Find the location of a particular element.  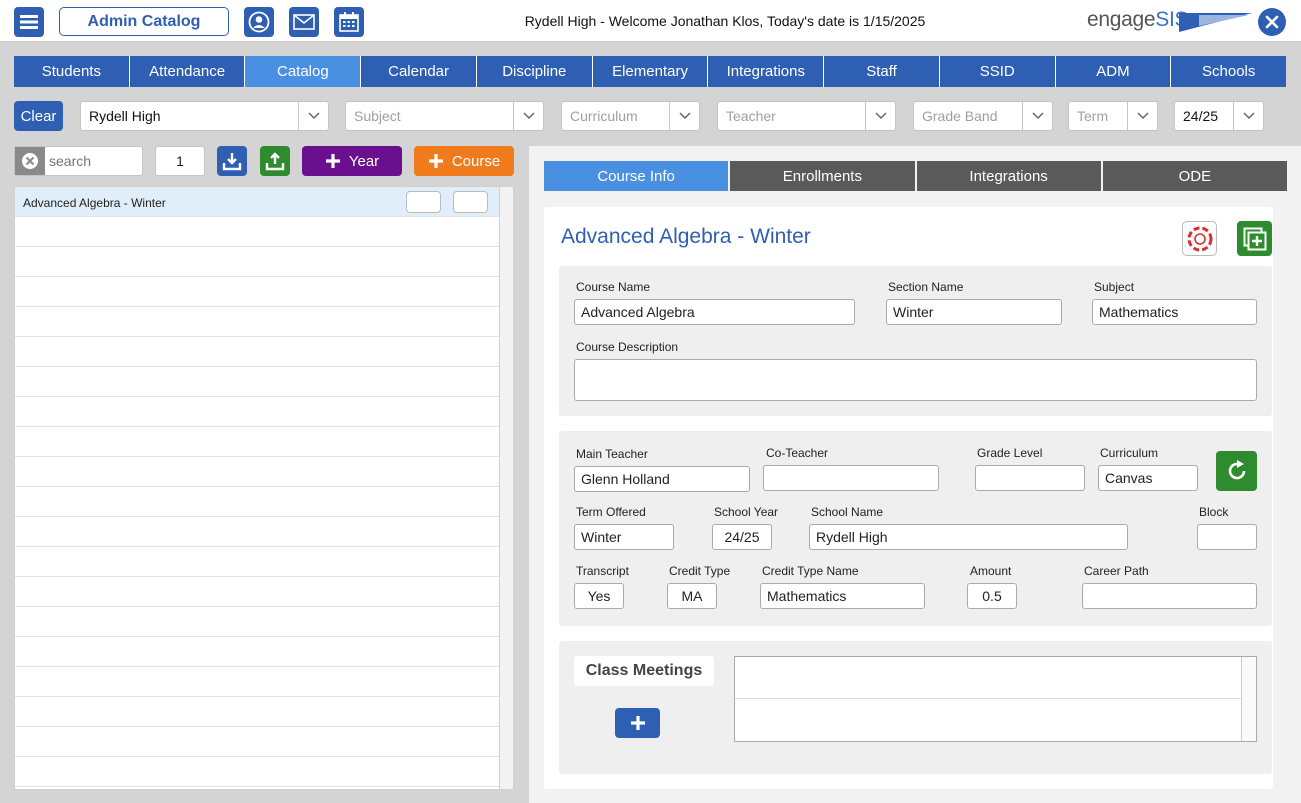

career-path-label: Career Path is located at coordinates (1116, 571).